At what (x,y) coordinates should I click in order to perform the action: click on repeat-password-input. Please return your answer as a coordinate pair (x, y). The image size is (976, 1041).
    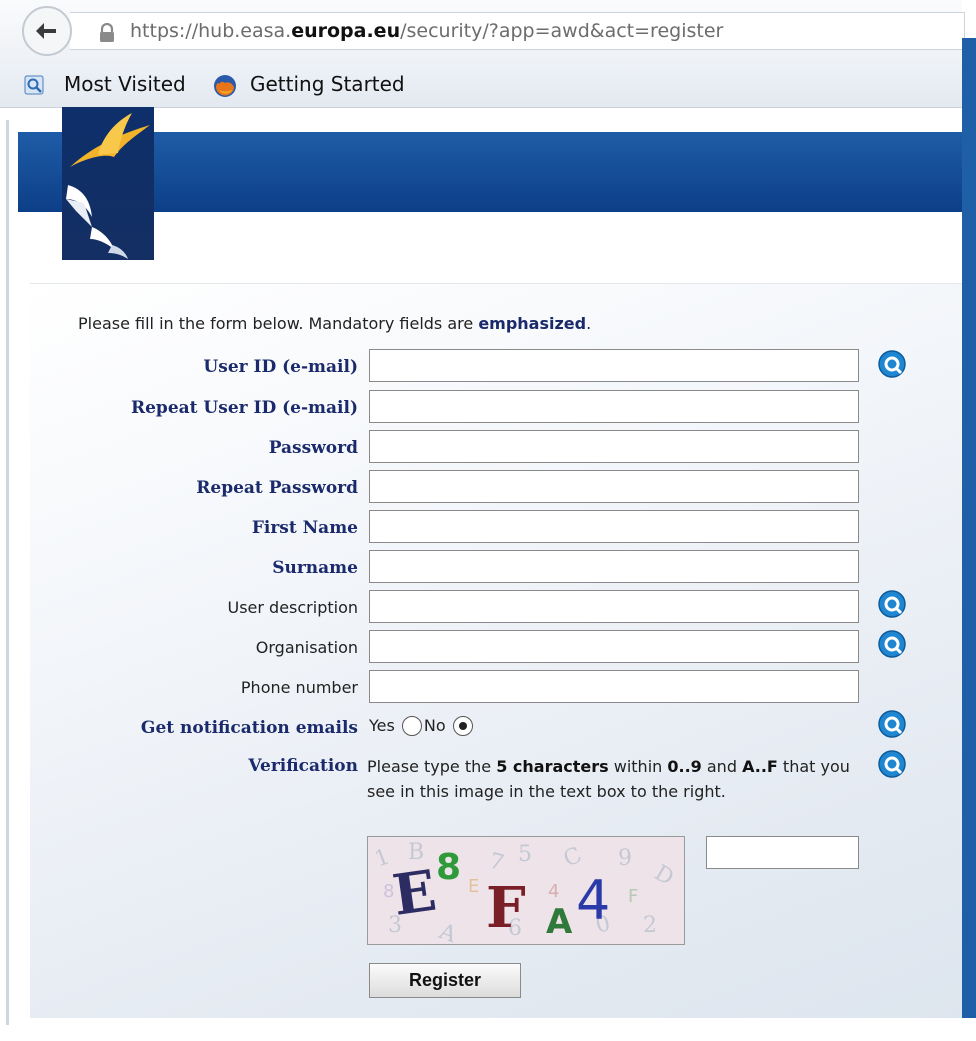
    Looking at the image, I should click on (614, 486).